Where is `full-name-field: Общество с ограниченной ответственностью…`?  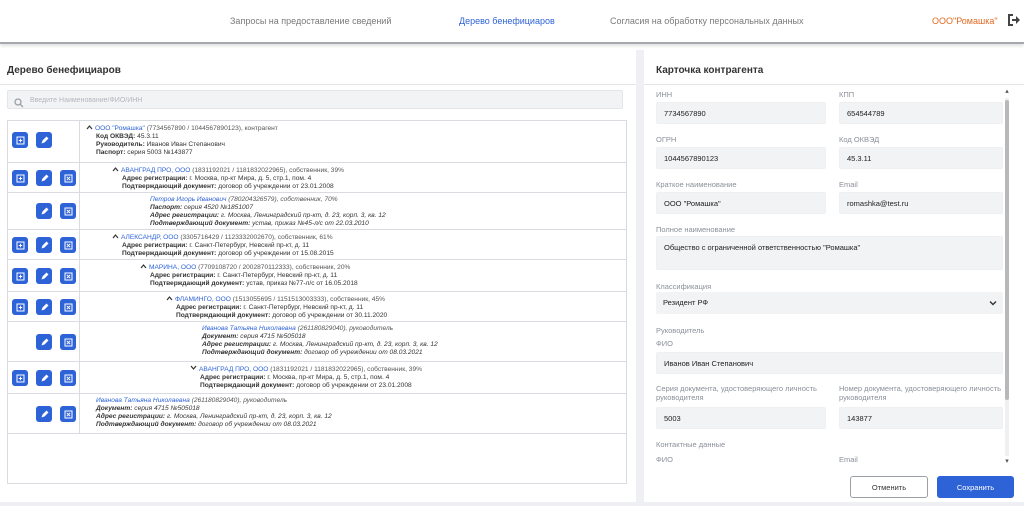
full-name-field: Общество с ограниченной ответственностью… is located at coordinates (829, 253).